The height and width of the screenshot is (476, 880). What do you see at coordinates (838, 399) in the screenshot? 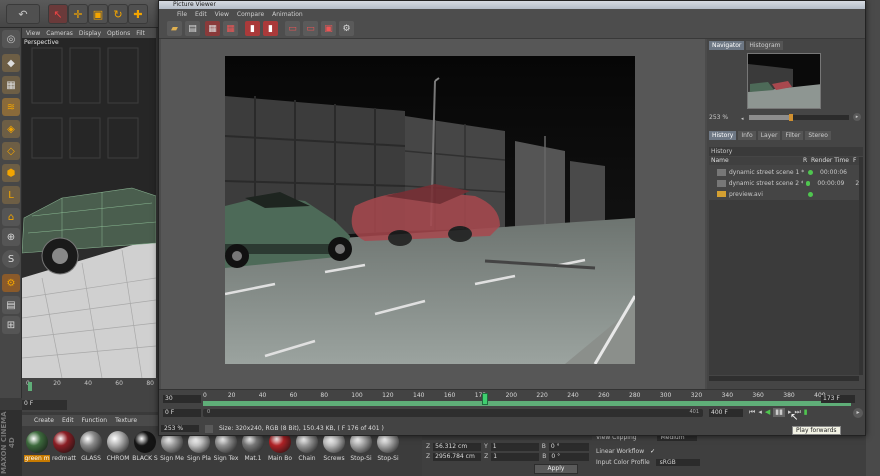
I see `timeline-current-frame-field: 173 F` at bounding box center [838, 399].